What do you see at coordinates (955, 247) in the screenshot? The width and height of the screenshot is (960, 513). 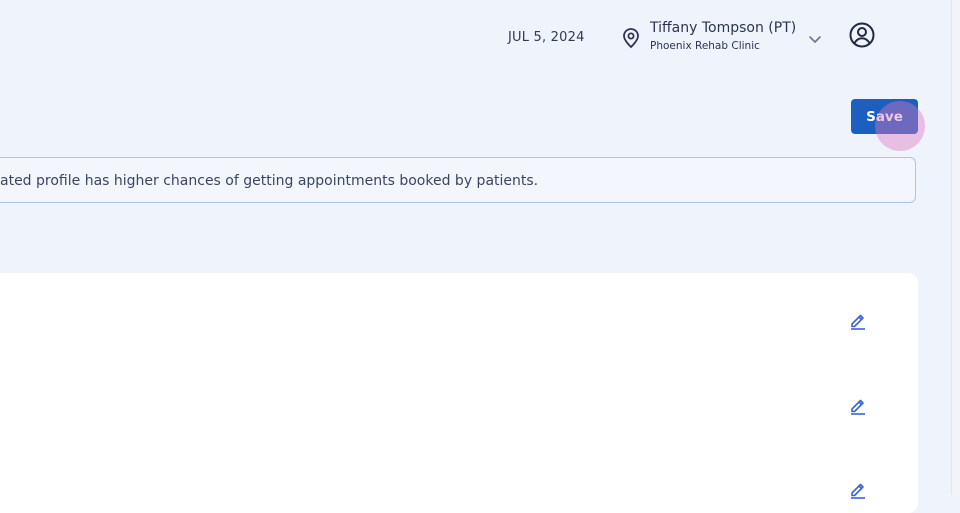 I see `vertical-scrollbar` at bounding box center [955, 247].